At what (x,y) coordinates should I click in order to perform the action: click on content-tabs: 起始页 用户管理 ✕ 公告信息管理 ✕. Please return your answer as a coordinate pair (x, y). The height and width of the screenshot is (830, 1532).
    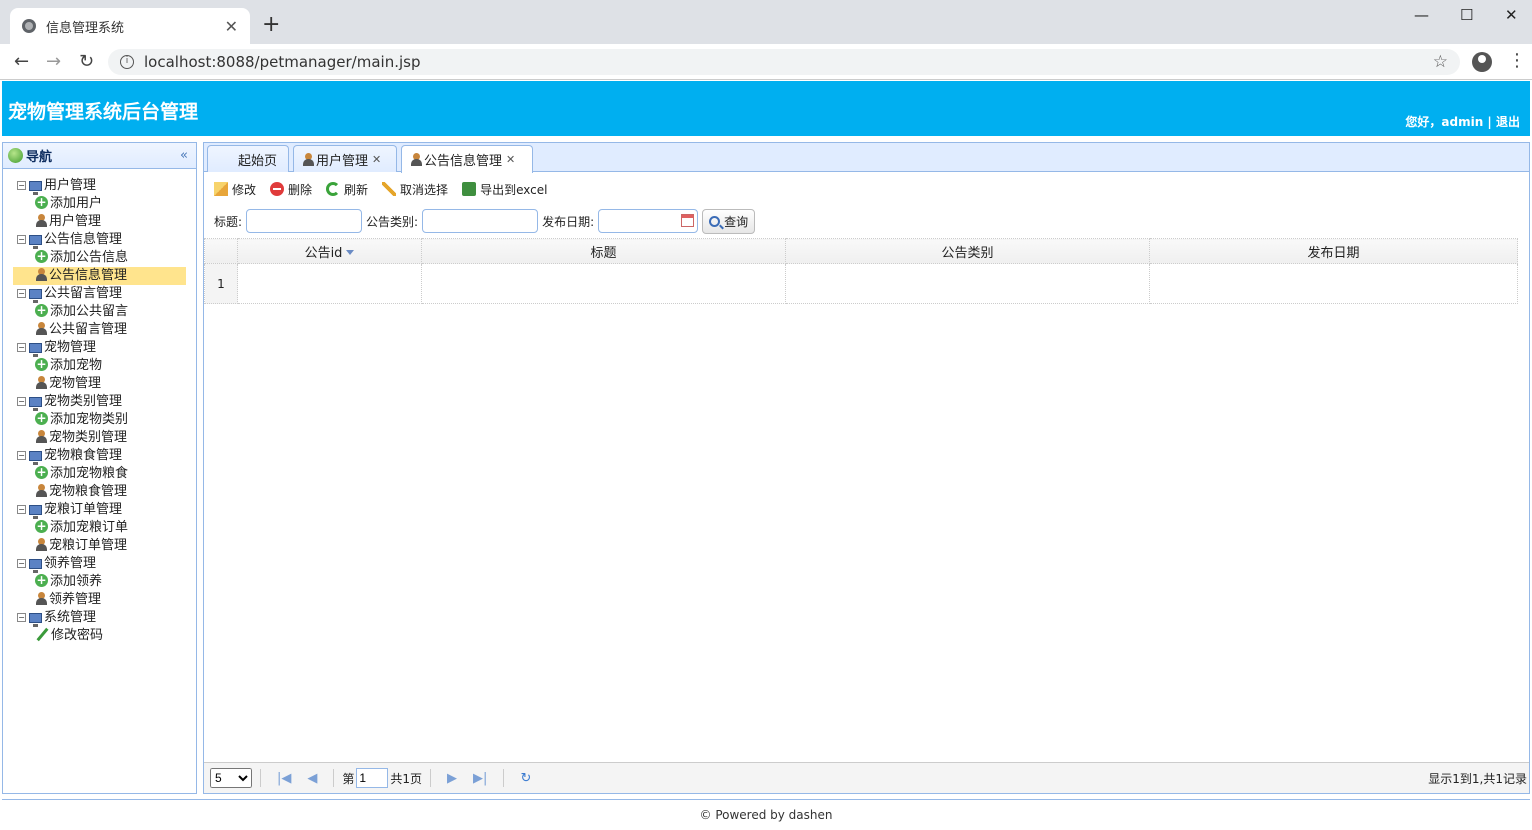
    Looking at the image, I should click on (866, 158).